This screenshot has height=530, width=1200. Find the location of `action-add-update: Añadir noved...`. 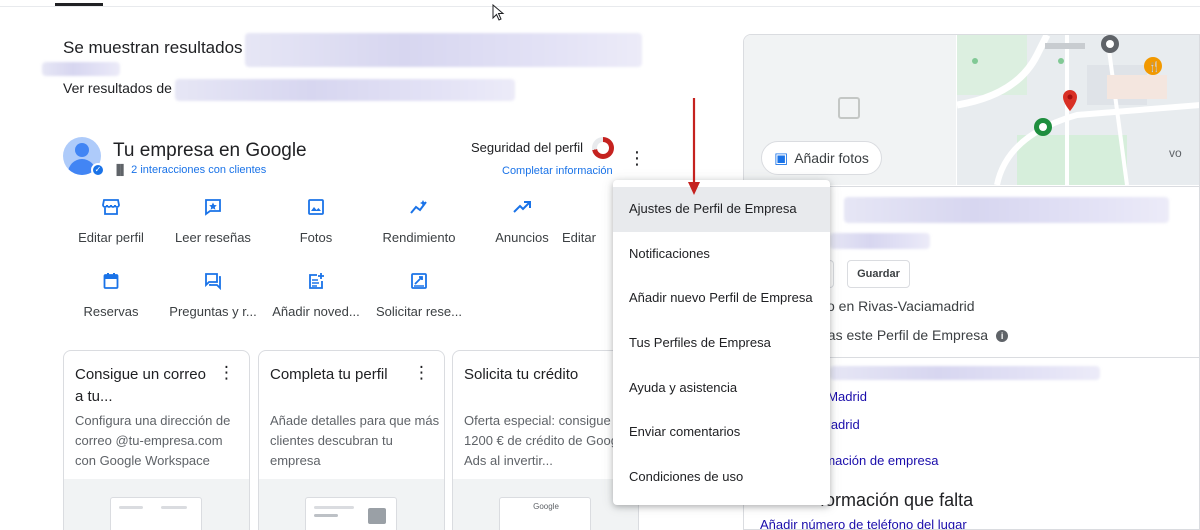

action-add-update: Añadir noved... is located at coordinates (316, 295).